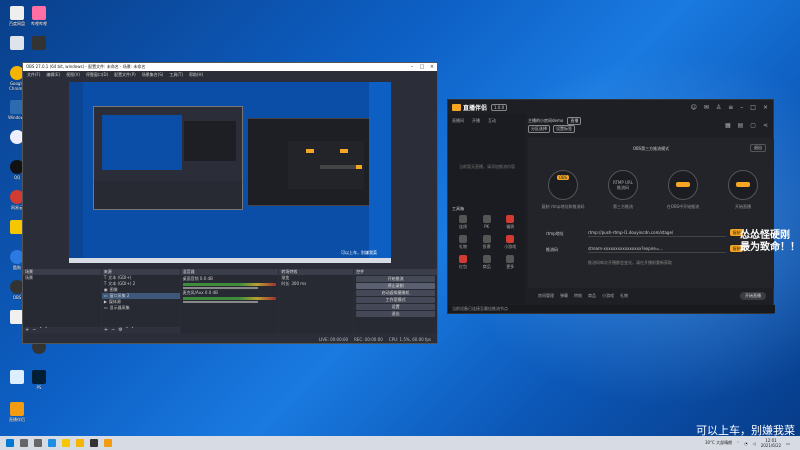 The image size is (800, 450). I want to click on mixer-dock: 混音器 桌面音频 0.0 dB 麦克风/Aux 0.0 dB, so click(229, 301).